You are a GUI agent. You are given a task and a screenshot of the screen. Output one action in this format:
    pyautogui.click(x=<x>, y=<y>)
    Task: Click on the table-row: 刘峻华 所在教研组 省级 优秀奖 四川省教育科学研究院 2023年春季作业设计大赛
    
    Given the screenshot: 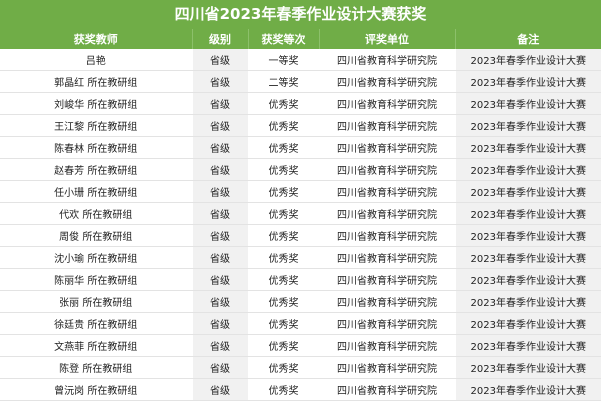 What is the action you would take?
    pyautogui.click(x=300, y=103)
    